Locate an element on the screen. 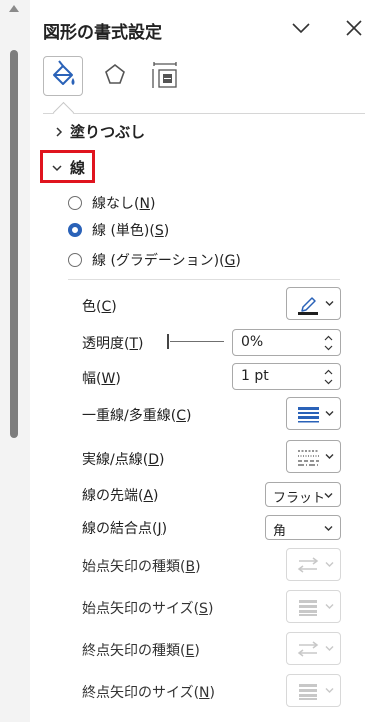 The height and width of the screenshot is (722, 377). compound-type-picker is located at coordinates (313, 413).